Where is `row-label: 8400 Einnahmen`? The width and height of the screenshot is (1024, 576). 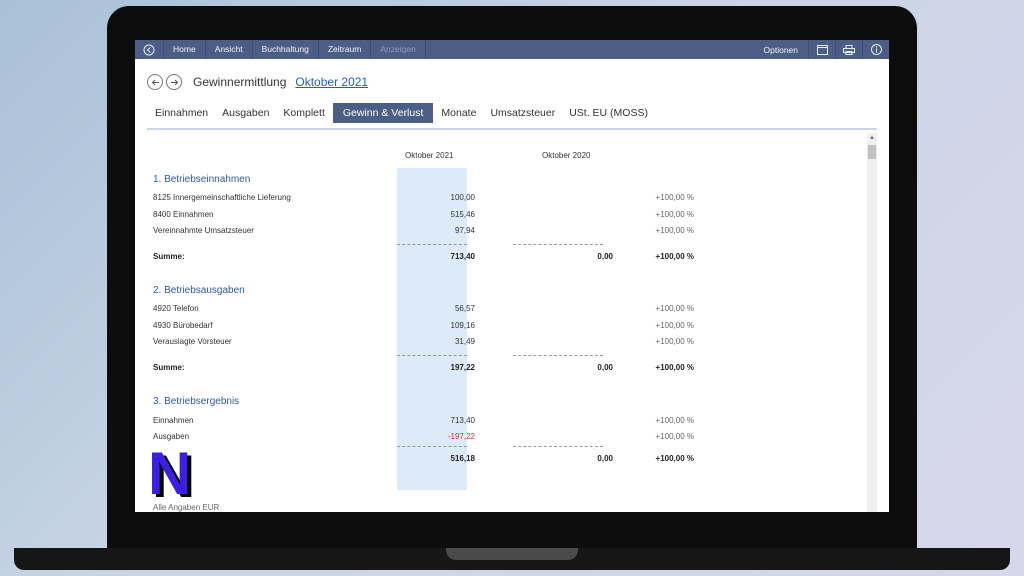
row-label: 8400 Einnahmen is located at coordinates (183, 214).